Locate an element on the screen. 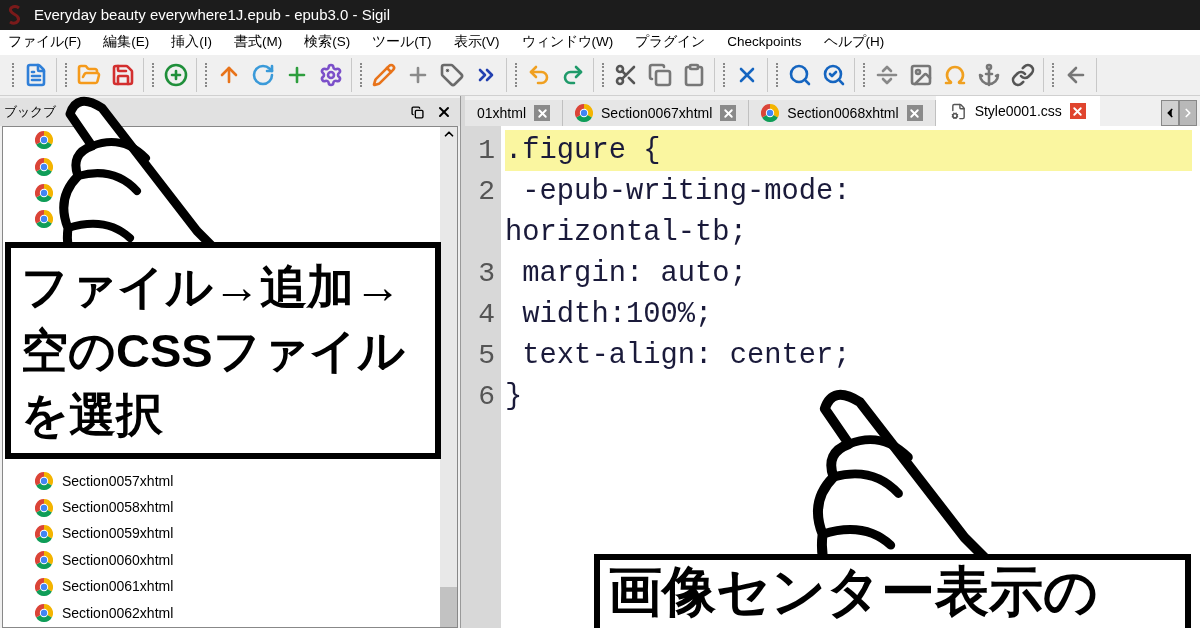 Image resolution: width=1200 pixels, height=628 pixels. scrollbar is located at coordinates (448, 377).